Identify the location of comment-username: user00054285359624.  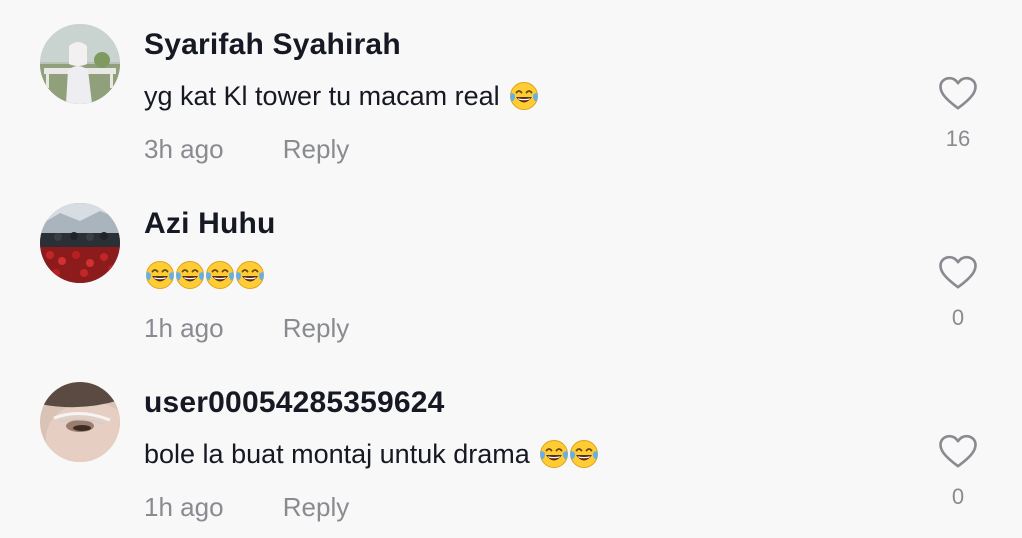
(294, 403).